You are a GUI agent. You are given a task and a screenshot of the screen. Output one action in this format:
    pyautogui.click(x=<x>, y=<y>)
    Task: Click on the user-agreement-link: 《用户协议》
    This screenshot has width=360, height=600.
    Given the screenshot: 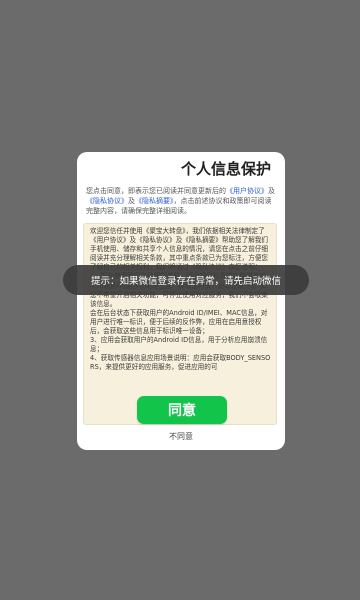 What is the action you would take?
    pyautogui.click(x=247, y=191)
    